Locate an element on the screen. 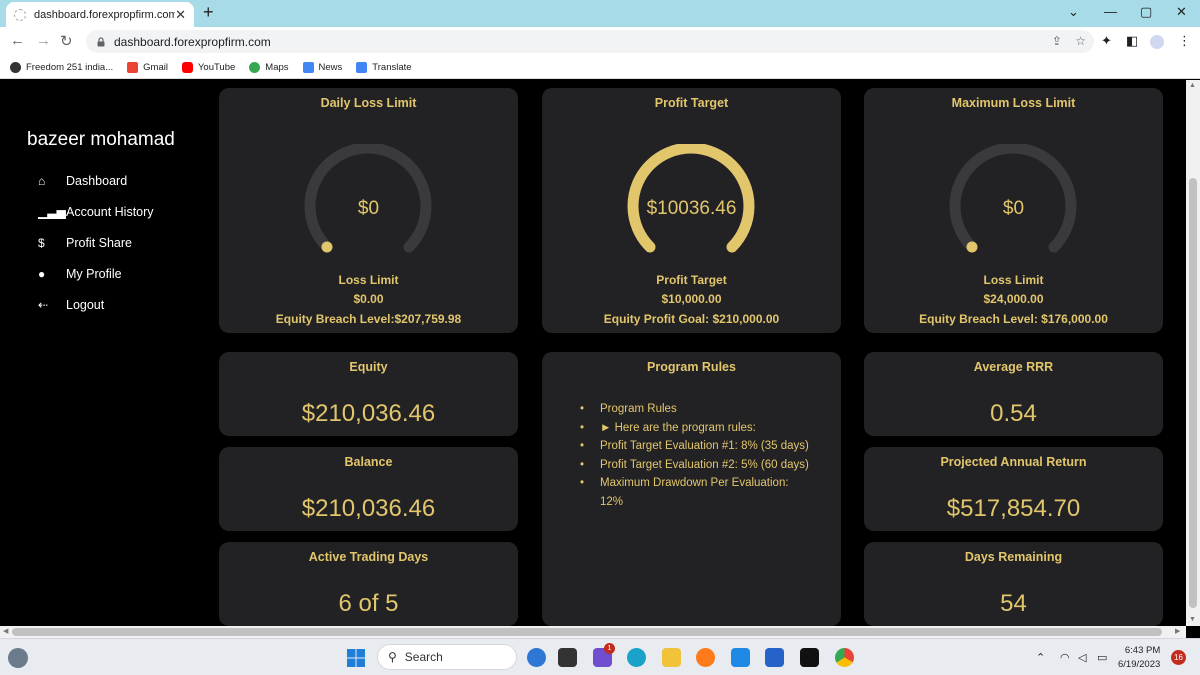 This screenshot has width=1200, height=675. user-name: bazeer mohamad is located at coordinates (101, 139).